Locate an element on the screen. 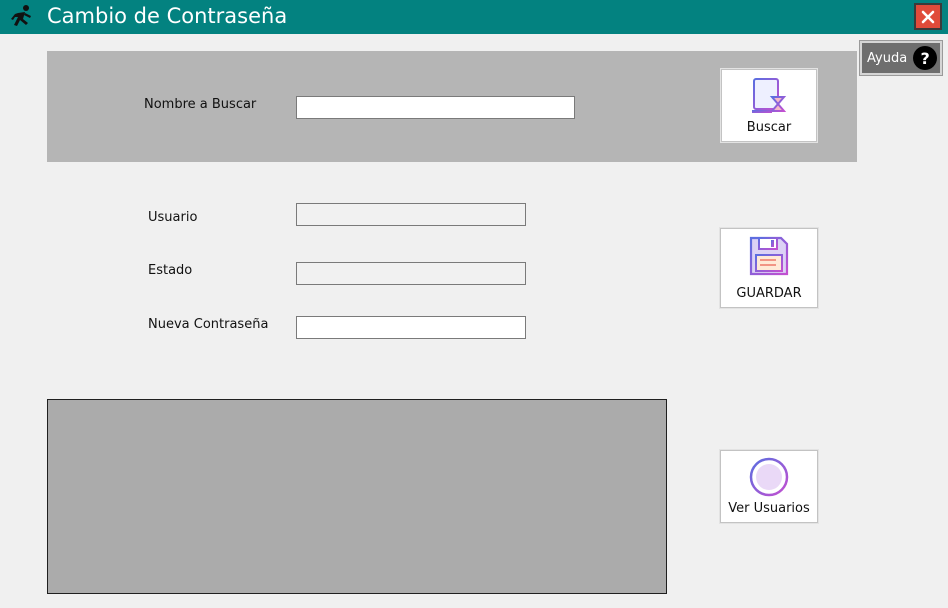  view-users-button-label: Ver Usuarios is located at coordinates (769, 508).